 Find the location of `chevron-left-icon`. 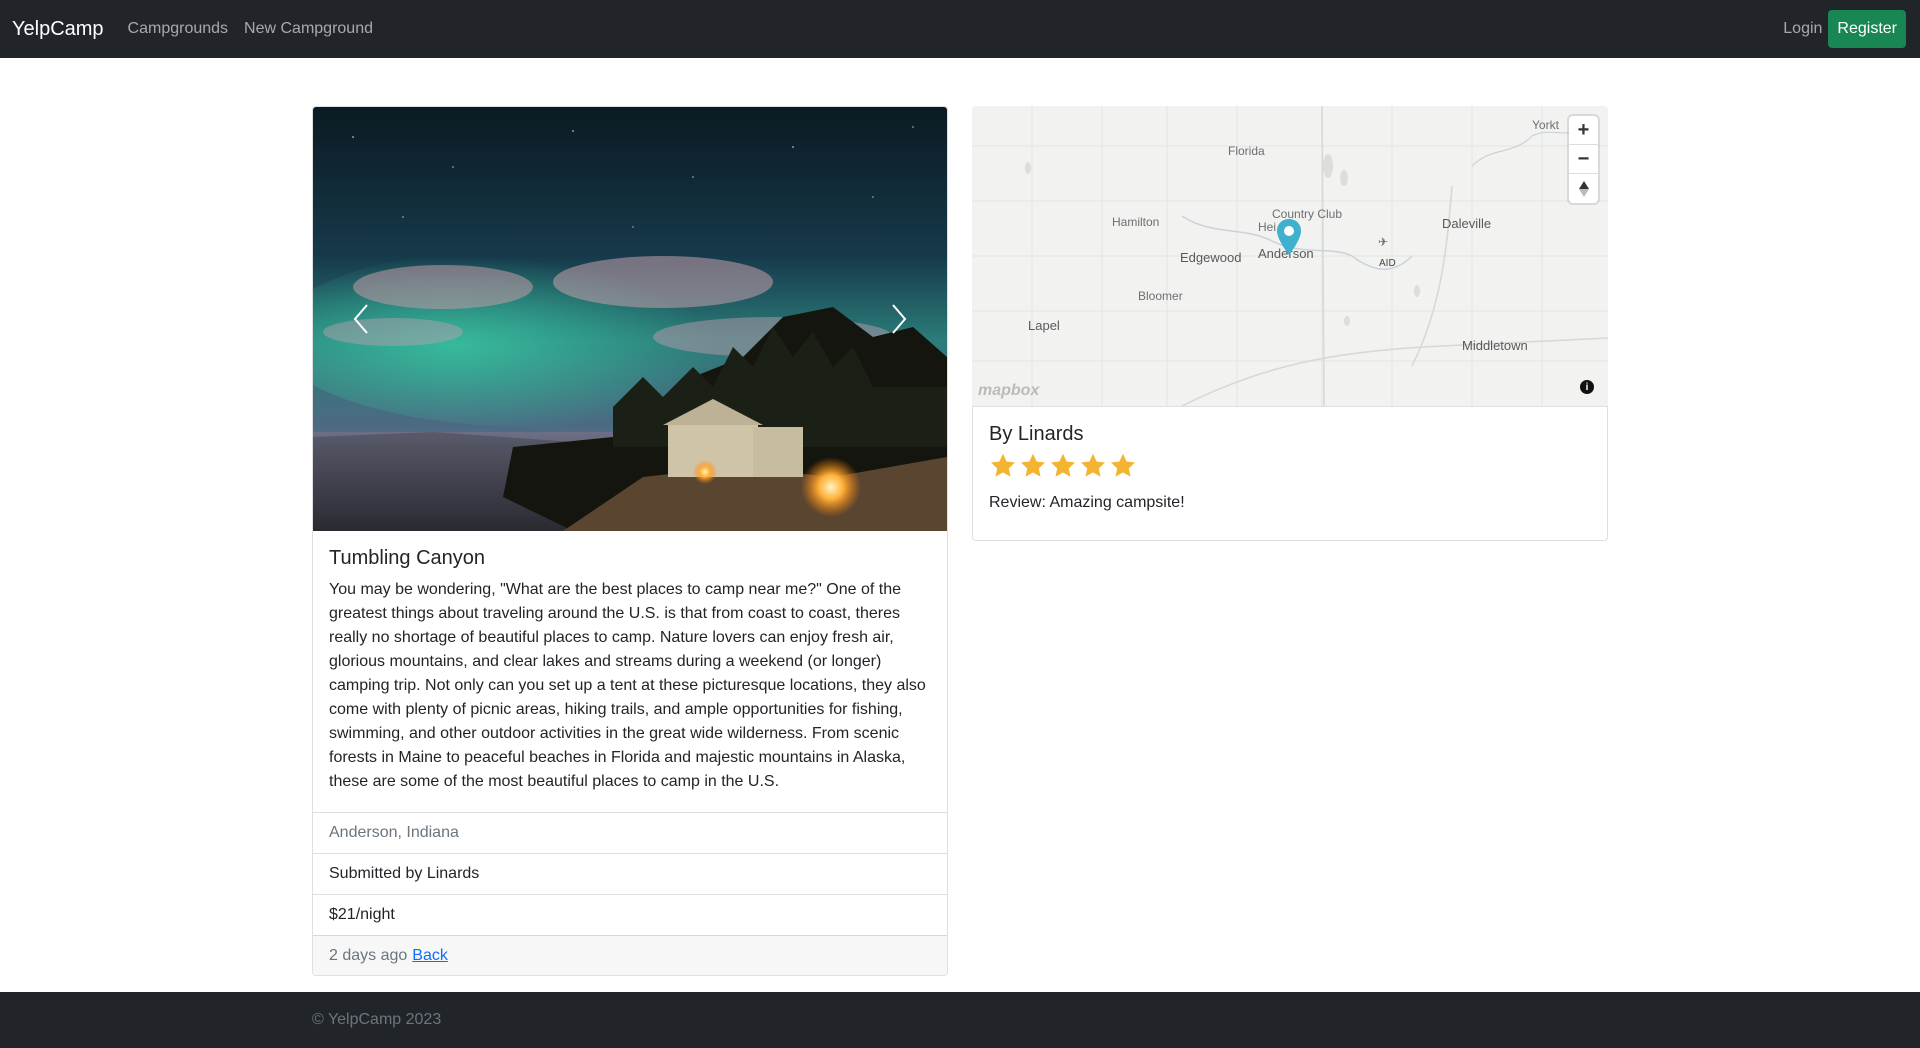

chevron-left-icon is located at coordinates (360, 319).